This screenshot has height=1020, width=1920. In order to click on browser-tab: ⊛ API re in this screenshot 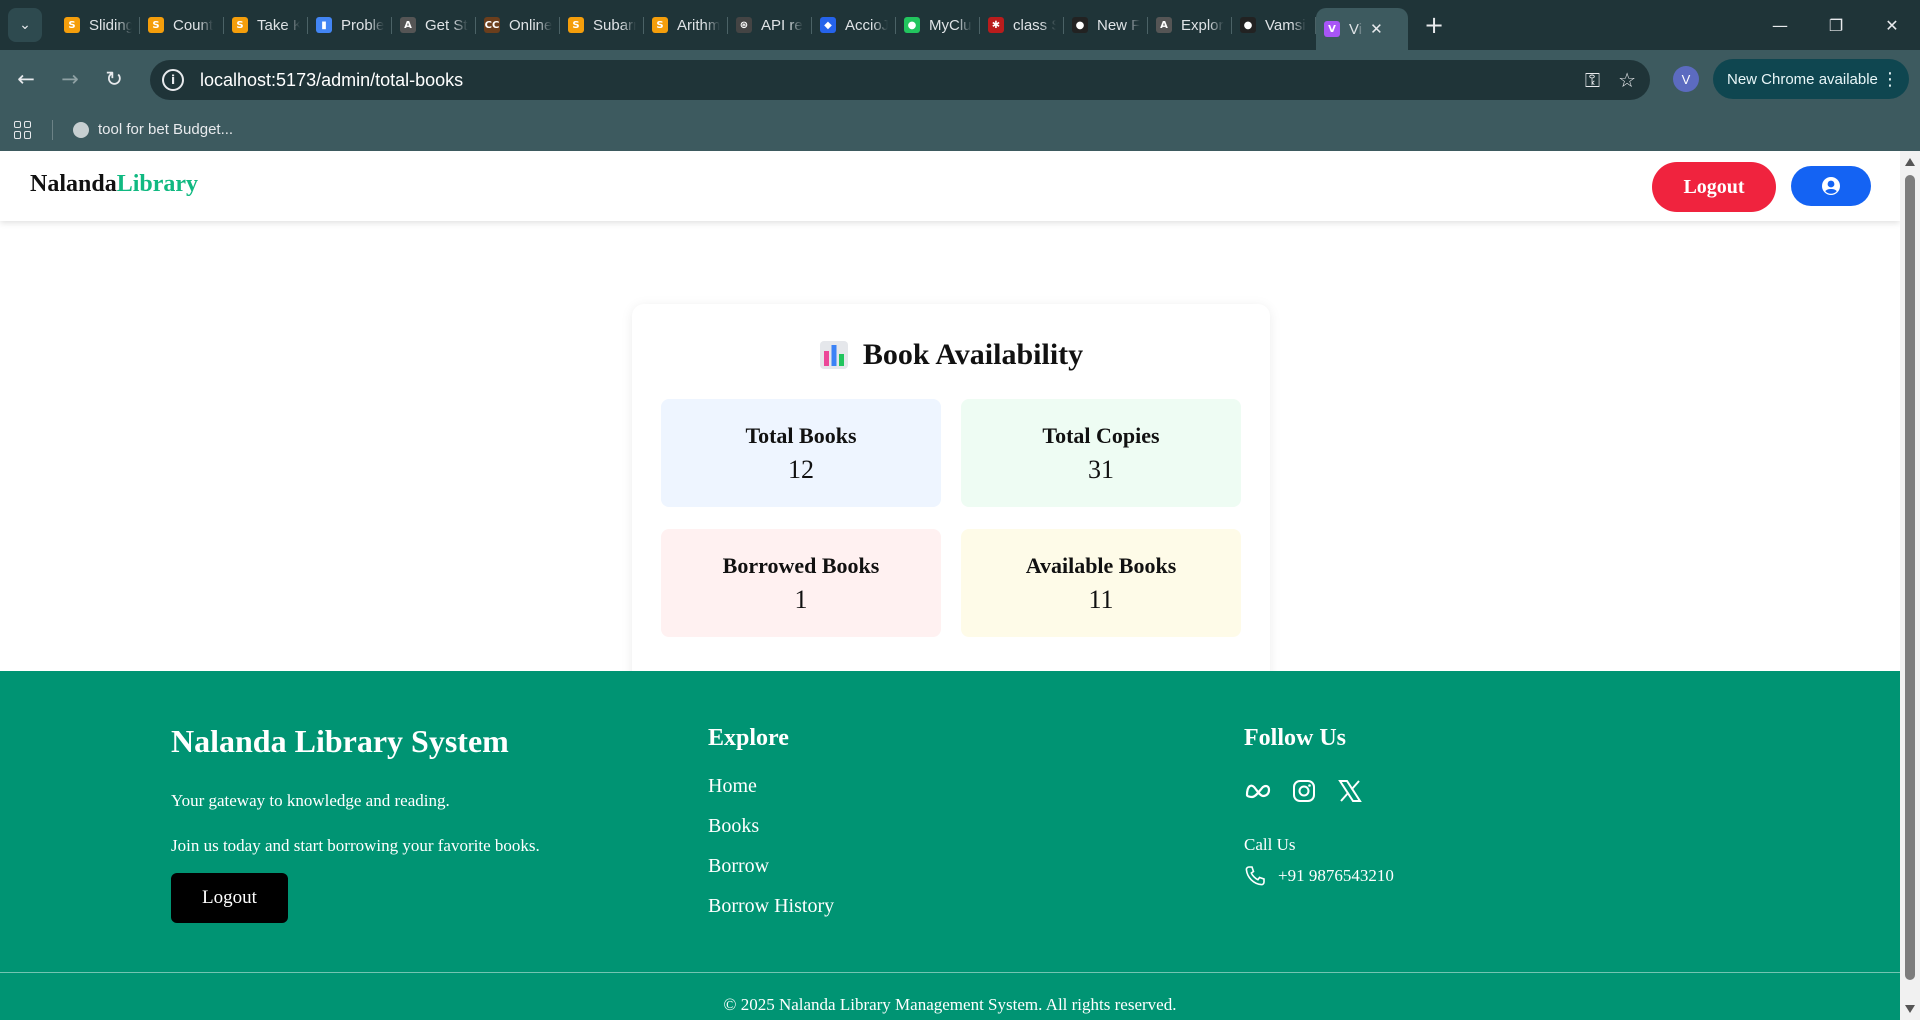, I will do `click(770, 25)`.